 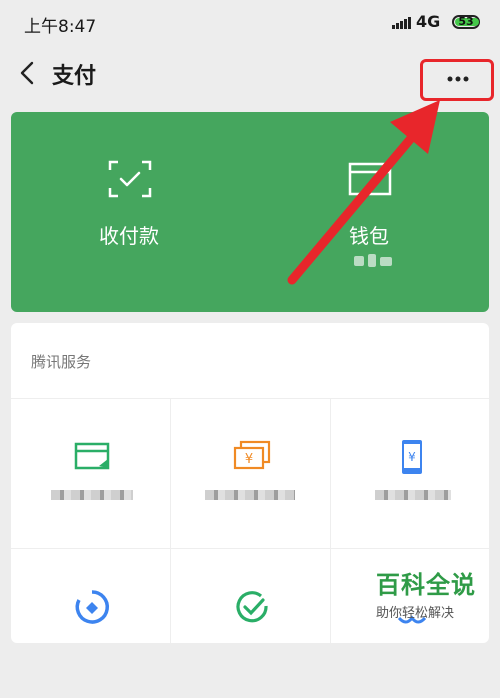 What do you see at coordinates (250, 74) in the screenshot?
I see `nav-bar: 支付` at bounding box center [250, 74].